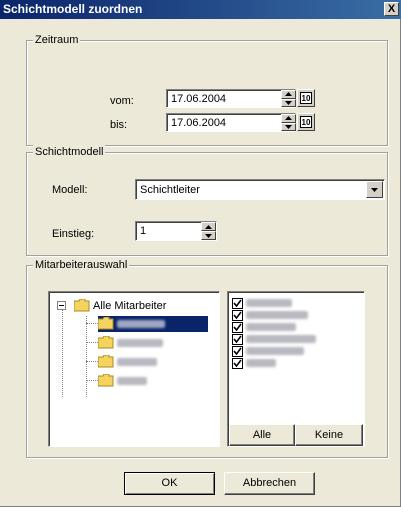 The width and height of the screenshot is (401, 507). I want to click on title-bar: Schichtmodell zuordnen X, so click(200, 9).